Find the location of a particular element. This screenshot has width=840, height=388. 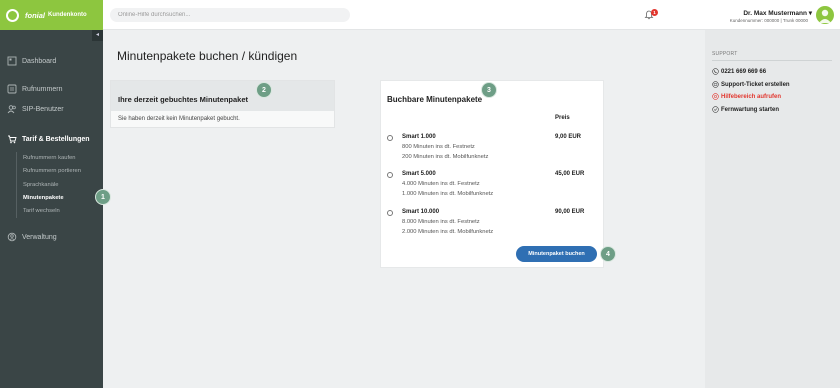

support-ticket-label: Support-Ticket erstellen is located at coordinates (755, 84).